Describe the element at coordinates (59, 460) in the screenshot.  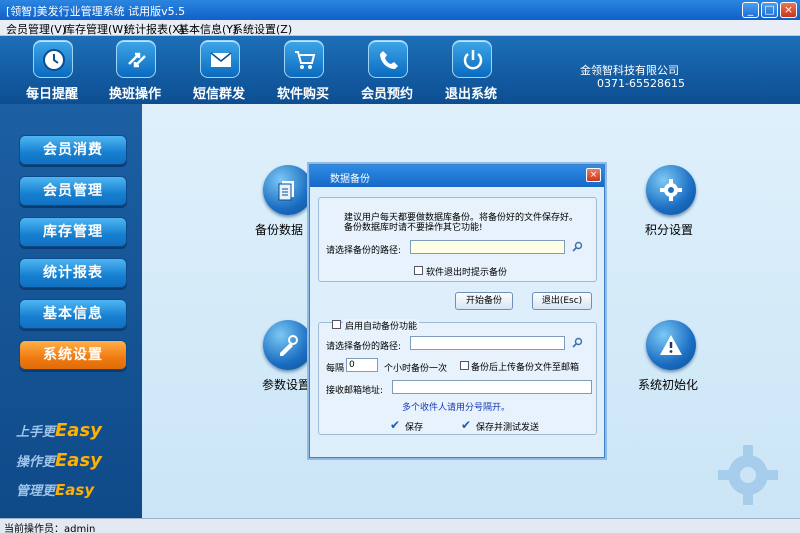
I see `slogan-2: 操作更Easy` at that location.